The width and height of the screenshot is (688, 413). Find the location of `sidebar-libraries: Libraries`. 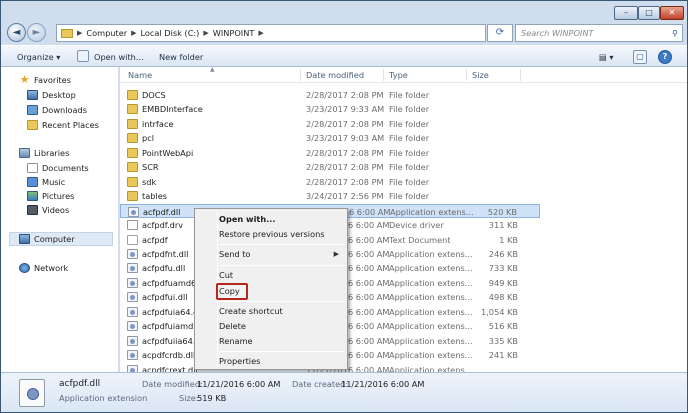

sidebar-libraries: Libraries is located at coordinates (44, 153).